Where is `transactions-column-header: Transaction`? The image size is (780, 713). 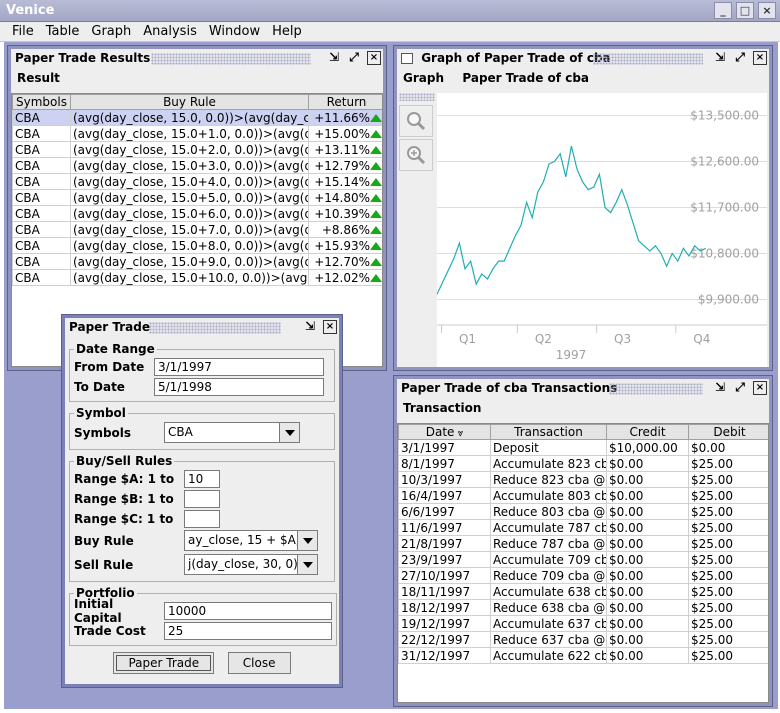 transactions-column-header: Transaction is located at coordinates (548, 432).